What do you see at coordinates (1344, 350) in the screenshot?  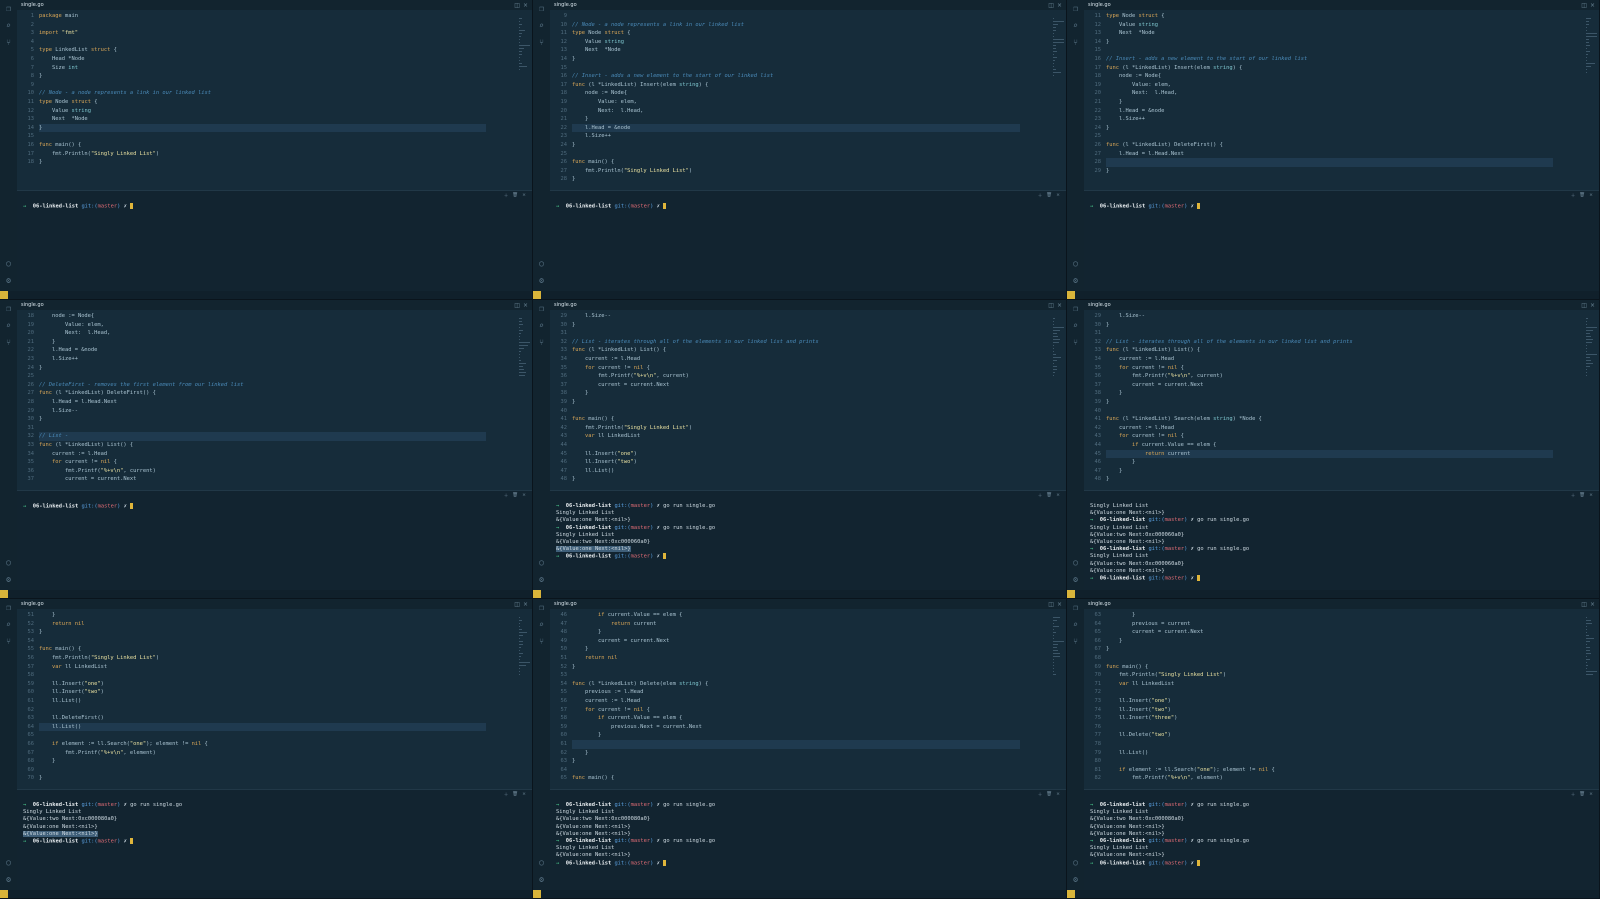 I see `code-line: func (l *LinkedList) List() {` at bounding box center [1344, 350].